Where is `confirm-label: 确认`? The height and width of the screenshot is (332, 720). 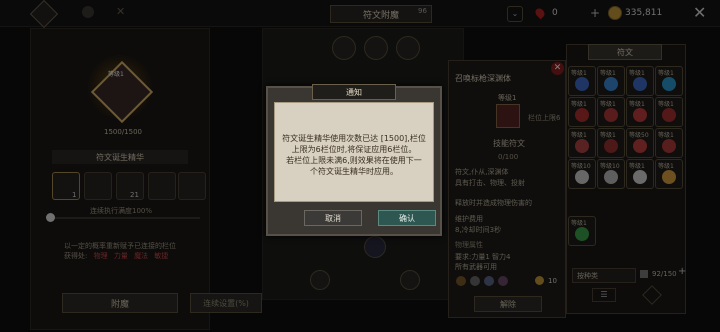
confirm-label: 确认 is located at coordinates (407, 218).